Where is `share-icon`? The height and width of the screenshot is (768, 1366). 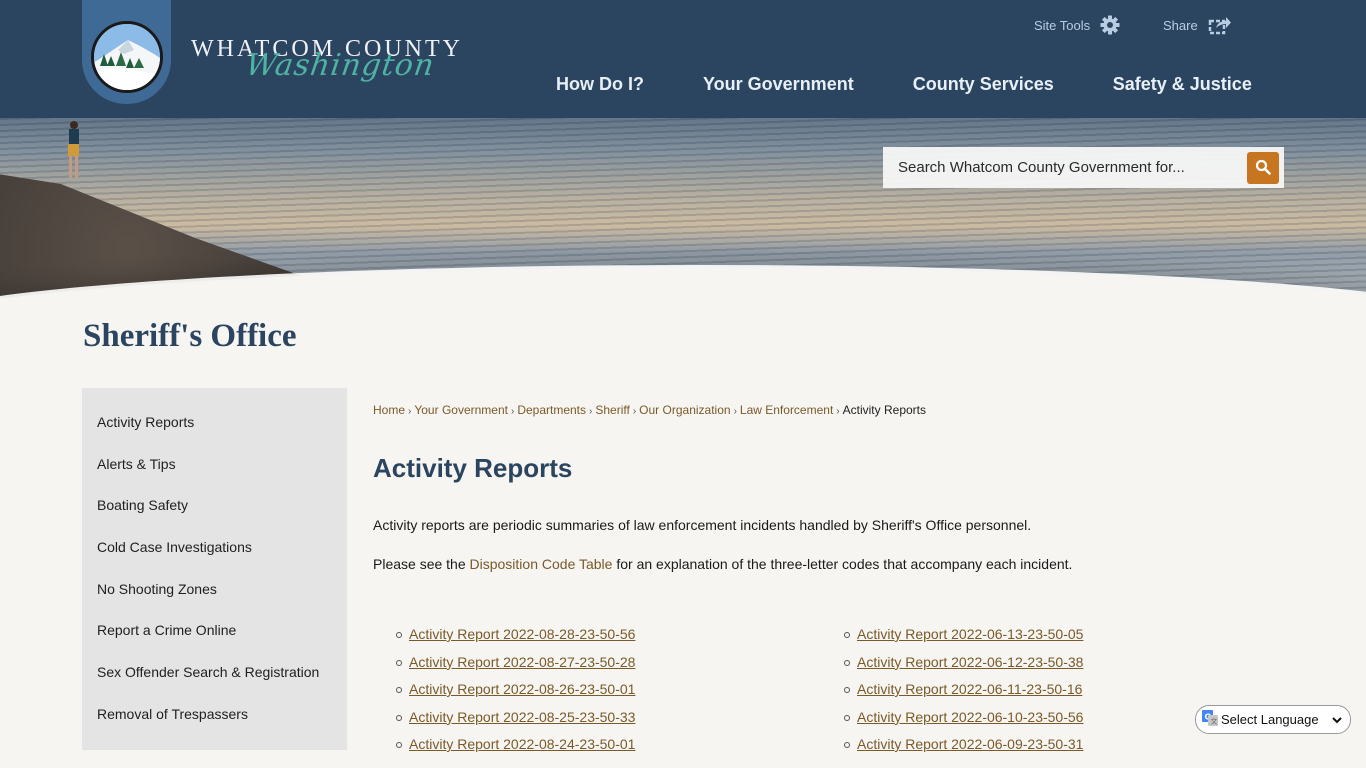
share-icon is located at coordinates (1220, 25).